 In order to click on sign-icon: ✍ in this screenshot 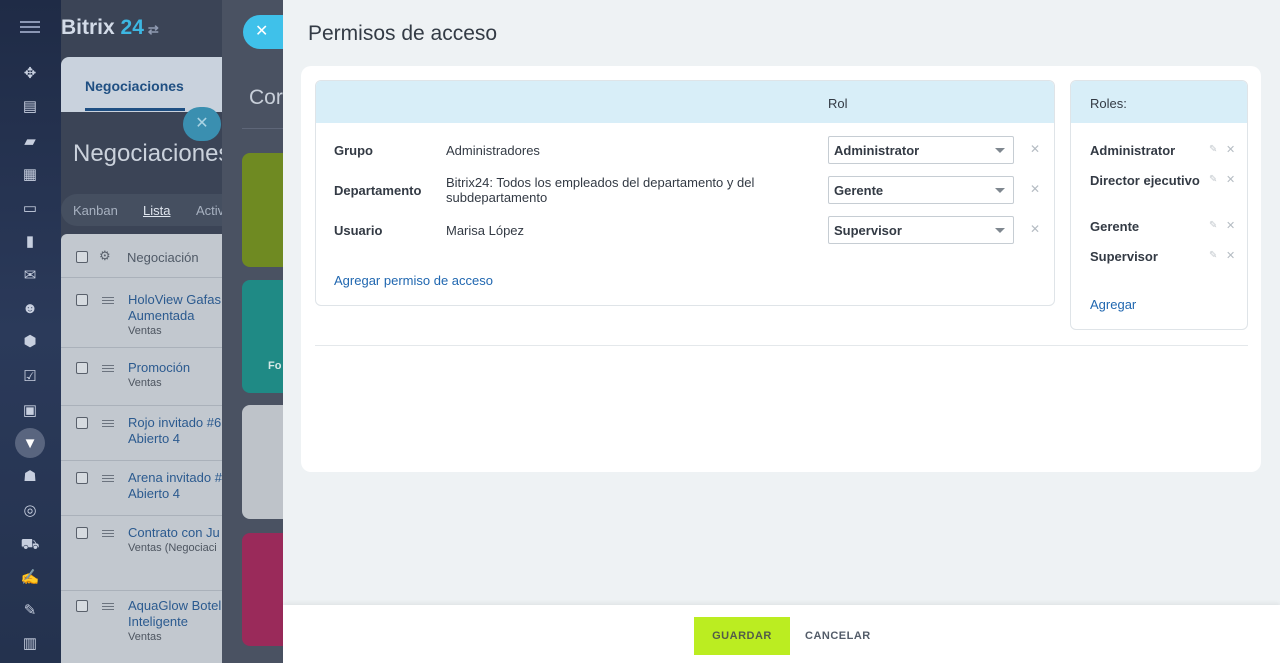, I will do `click(30, 577)`.